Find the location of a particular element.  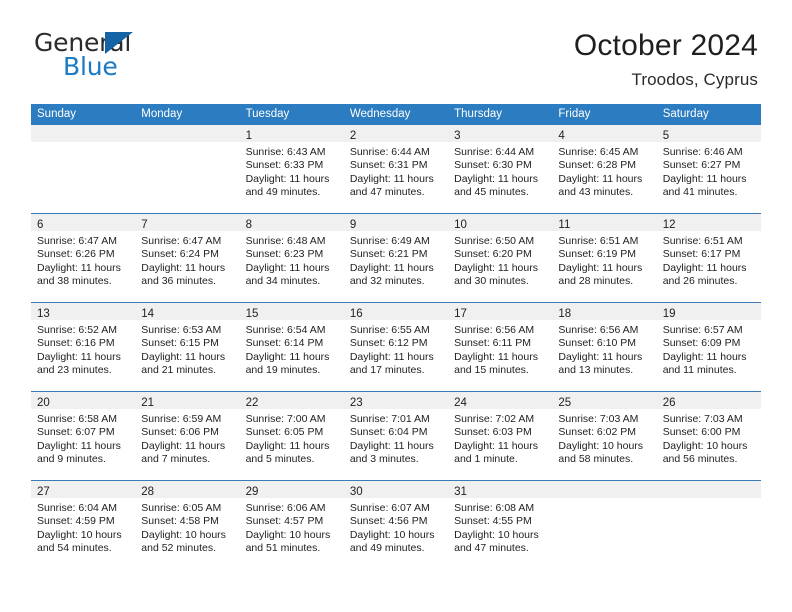

sunset-text: Sunset: 6:27 PM is located at coordinates (701, 165).